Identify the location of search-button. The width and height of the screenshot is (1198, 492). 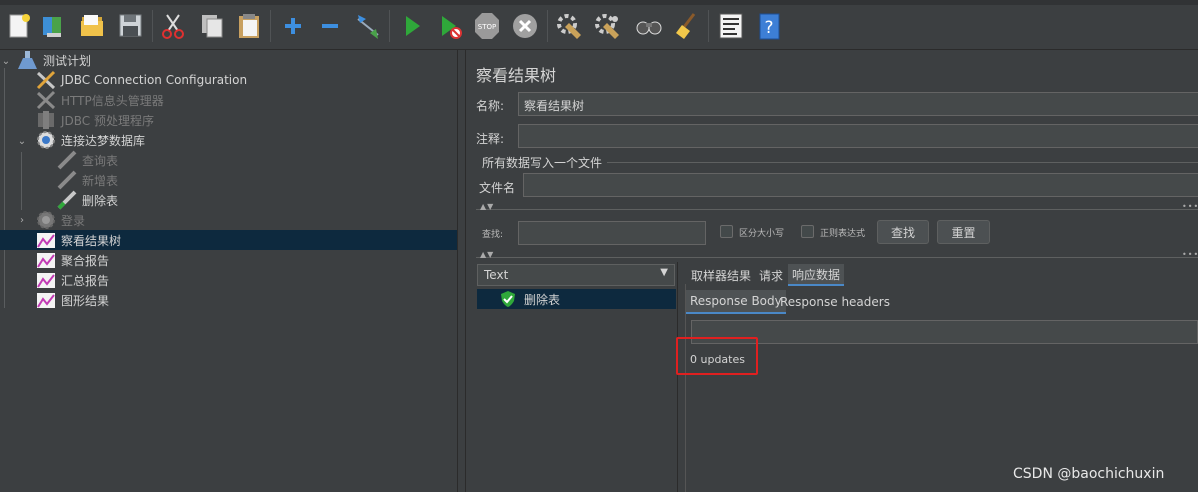
(649, 26).